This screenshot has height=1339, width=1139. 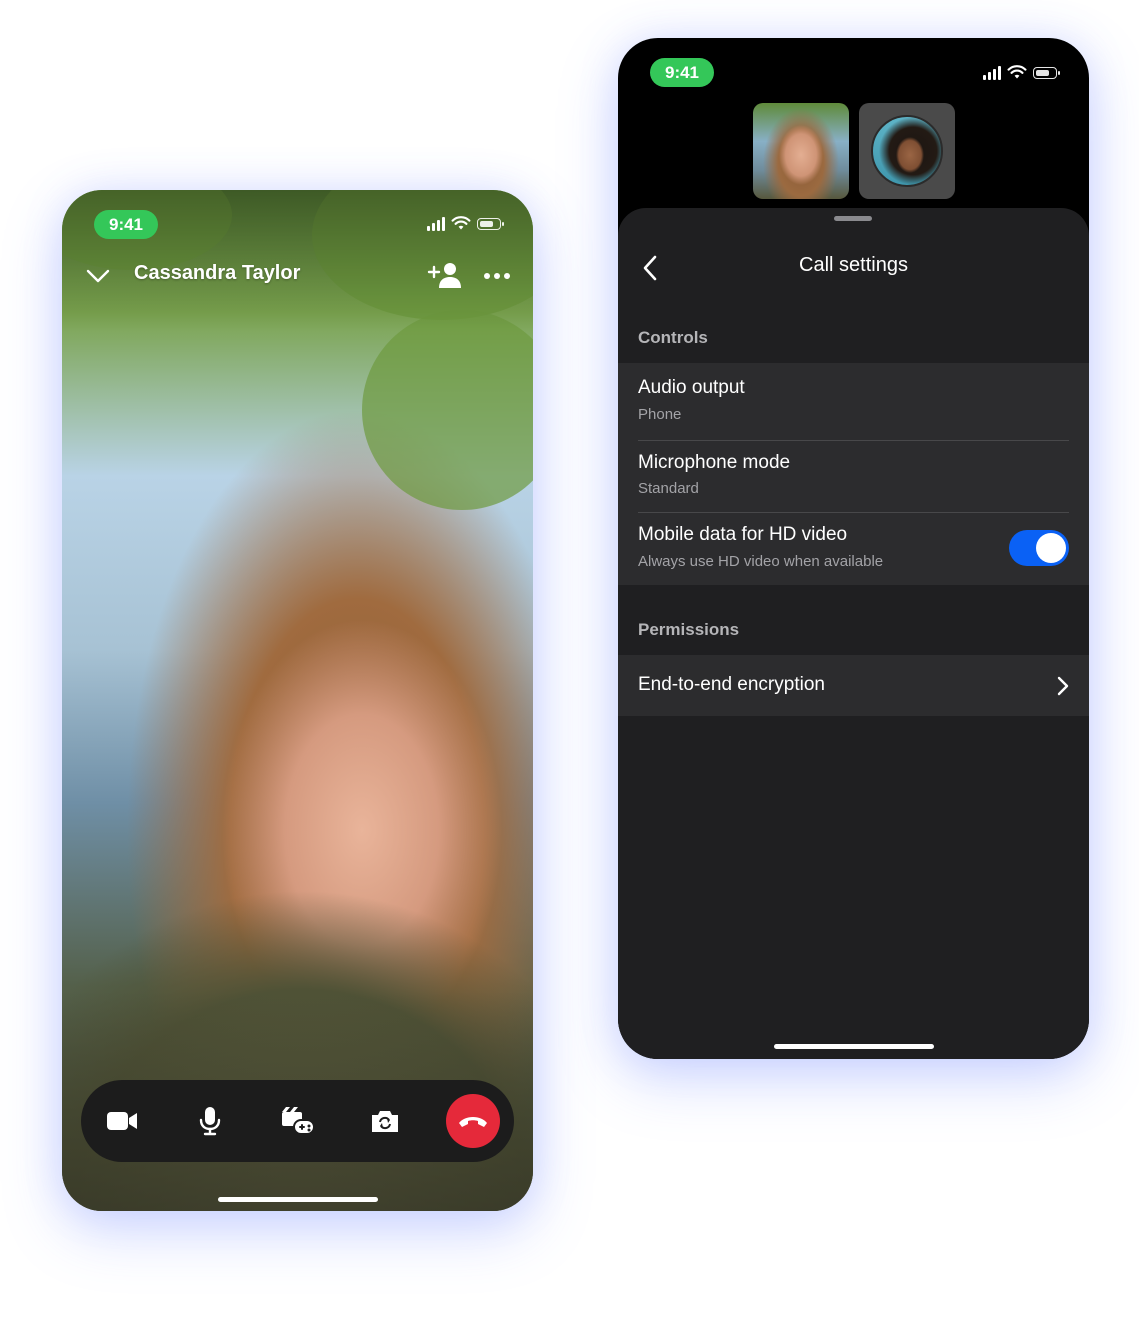 What do you see at coordinates (761, 561) in the screenshot?
I see `hd-video-subtitle: Always use HD video when available` at bounding box center [761, 561].